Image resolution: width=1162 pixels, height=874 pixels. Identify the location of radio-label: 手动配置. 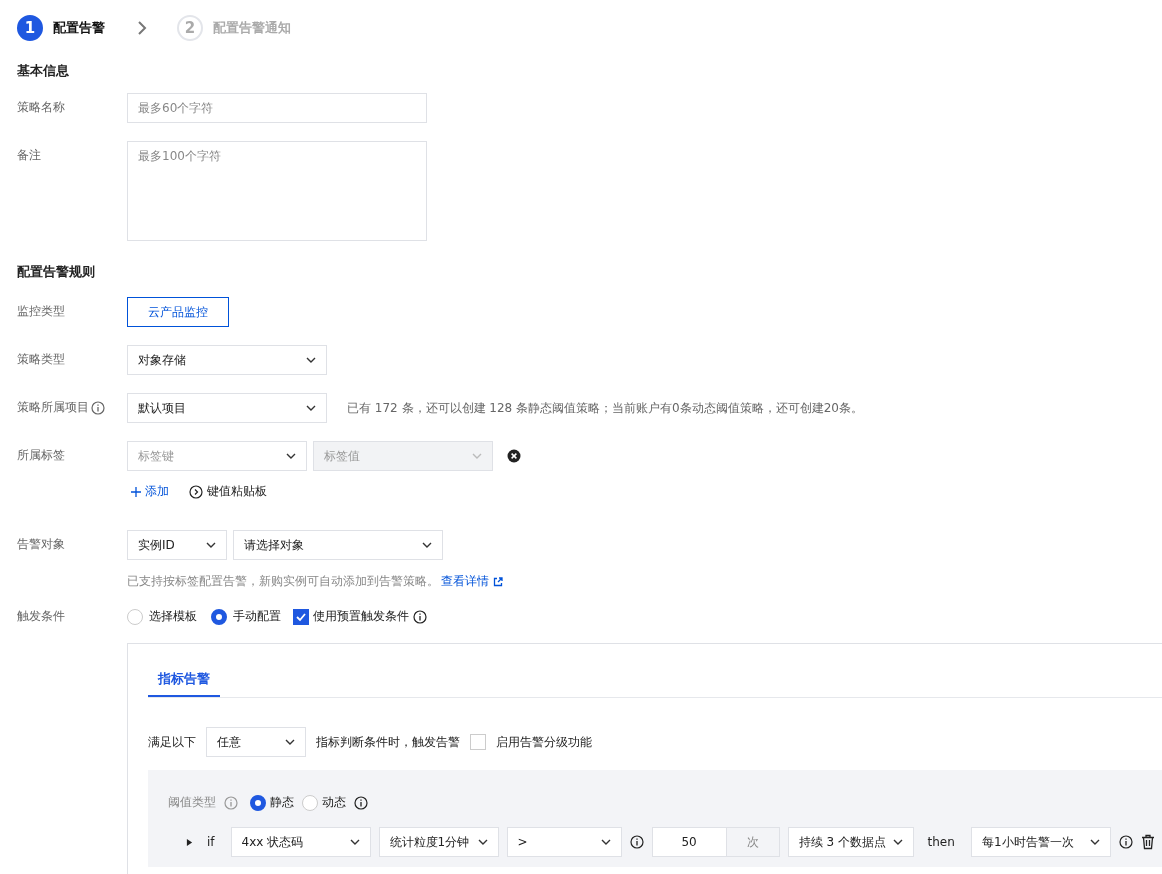
(257, 616).